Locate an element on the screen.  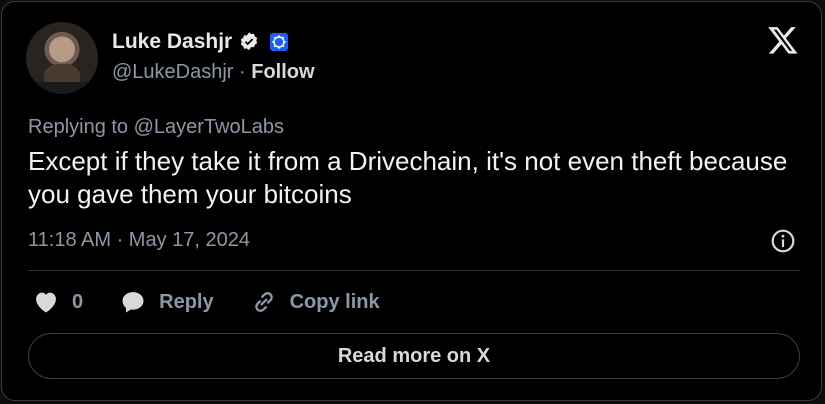
avatar is located at coordinates (62, 58).